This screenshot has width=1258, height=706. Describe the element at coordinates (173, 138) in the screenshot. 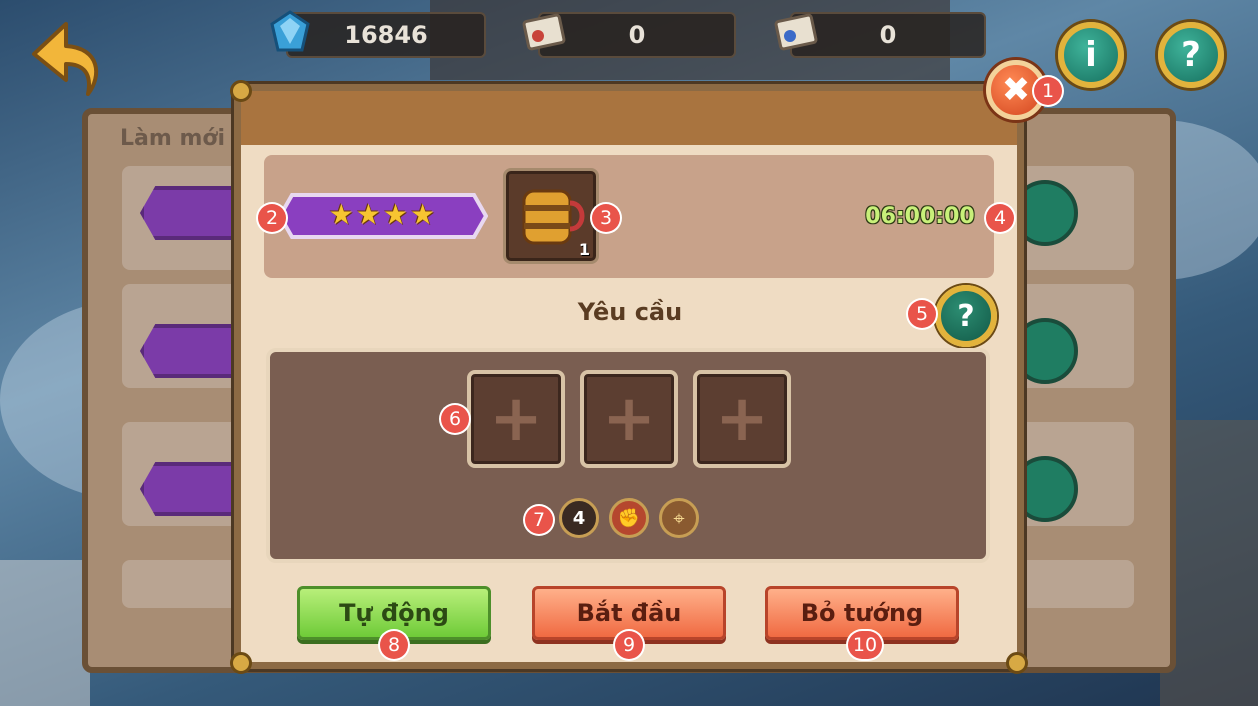

I see `refresh-label: Làm mới` at that location.